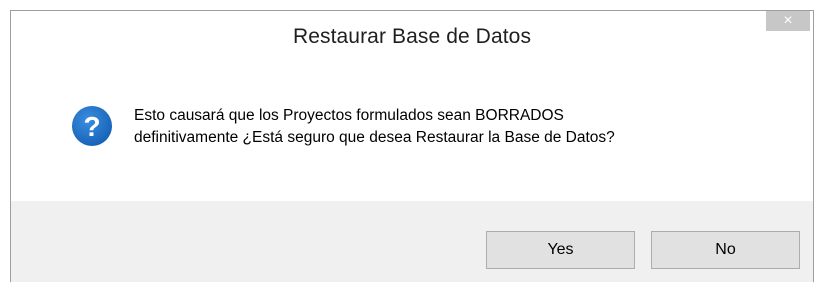 The height and width of the screenshot is (284, 816). I want to click on yes-button: Yes, so click(560, 250).